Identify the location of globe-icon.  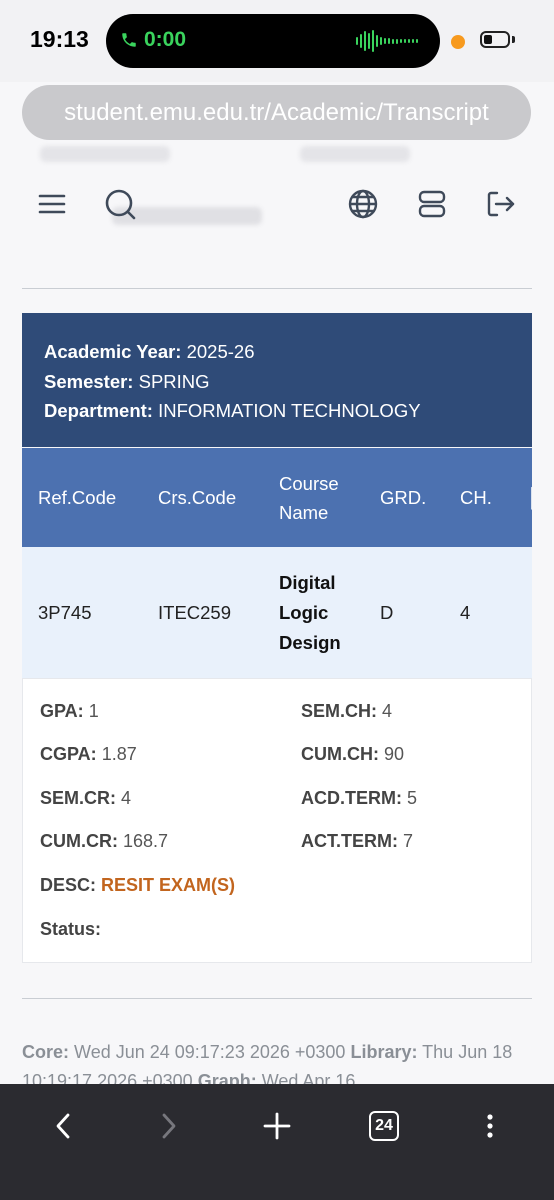
(363, 204).